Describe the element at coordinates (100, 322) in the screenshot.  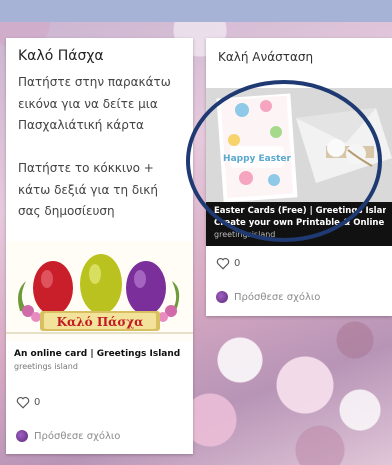
I see `media-caption-text: Καλό Πάσχα` at that location.